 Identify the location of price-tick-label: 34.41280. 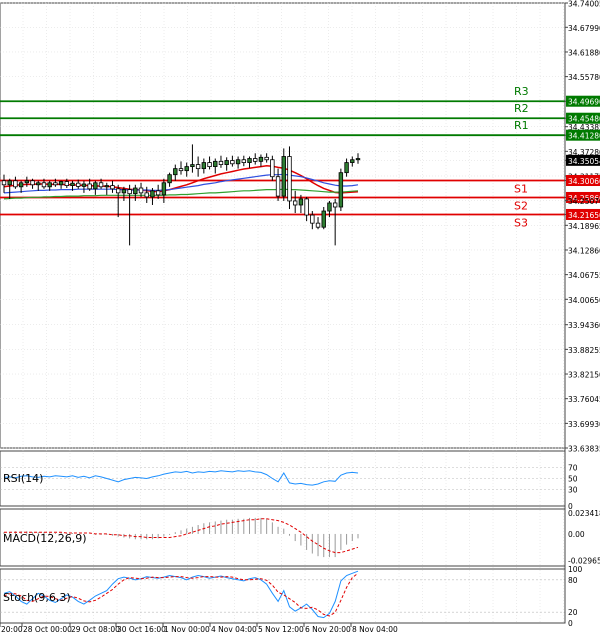
(584, 136).